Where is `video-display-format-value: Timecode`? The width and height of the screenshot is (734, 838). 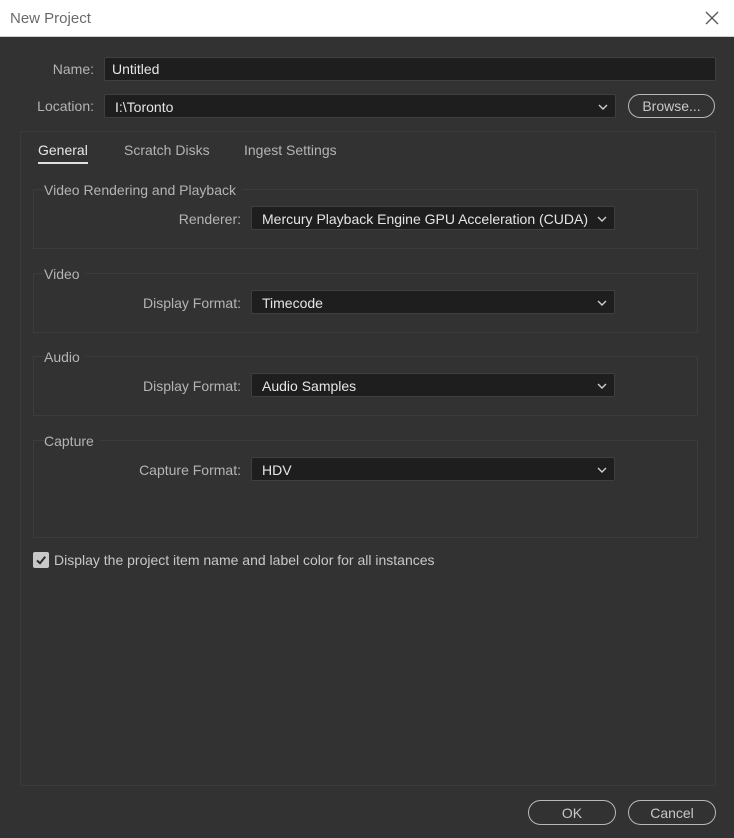
video-display-format-value: Timecode is located at coordinates (292, 303).